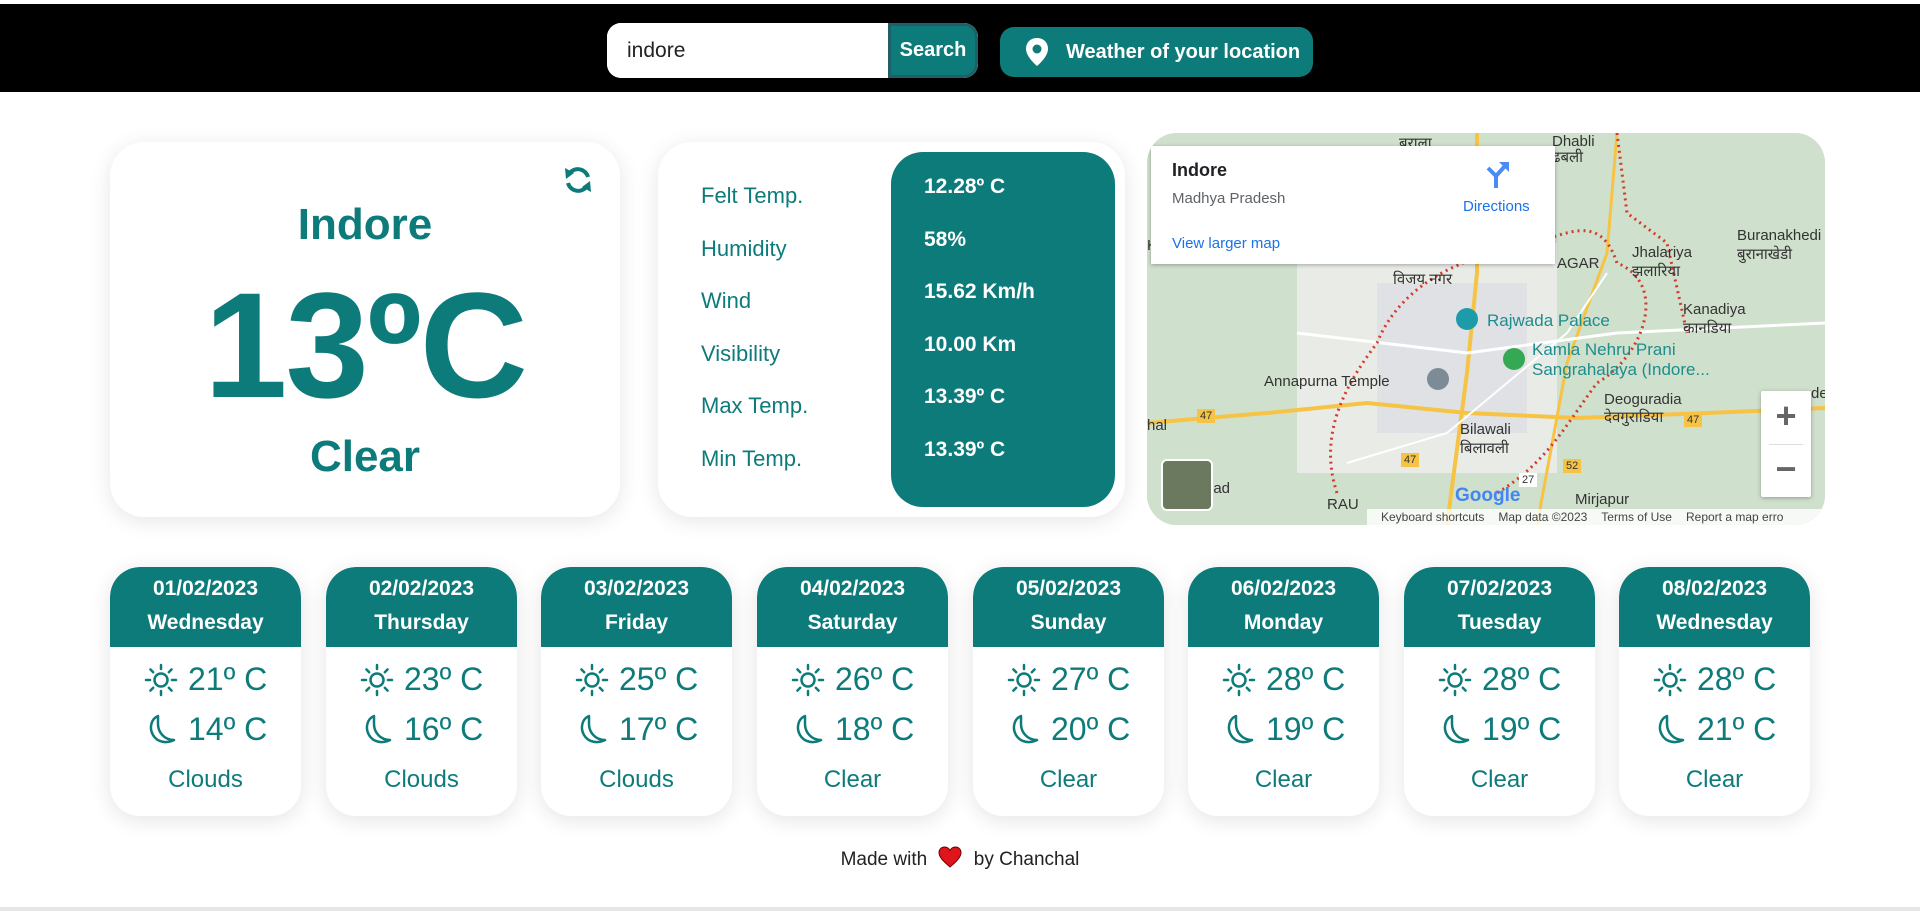 This screenshot has height=911, width=1920. I want to click on visibility-label: Visibility, so click(741, 353).